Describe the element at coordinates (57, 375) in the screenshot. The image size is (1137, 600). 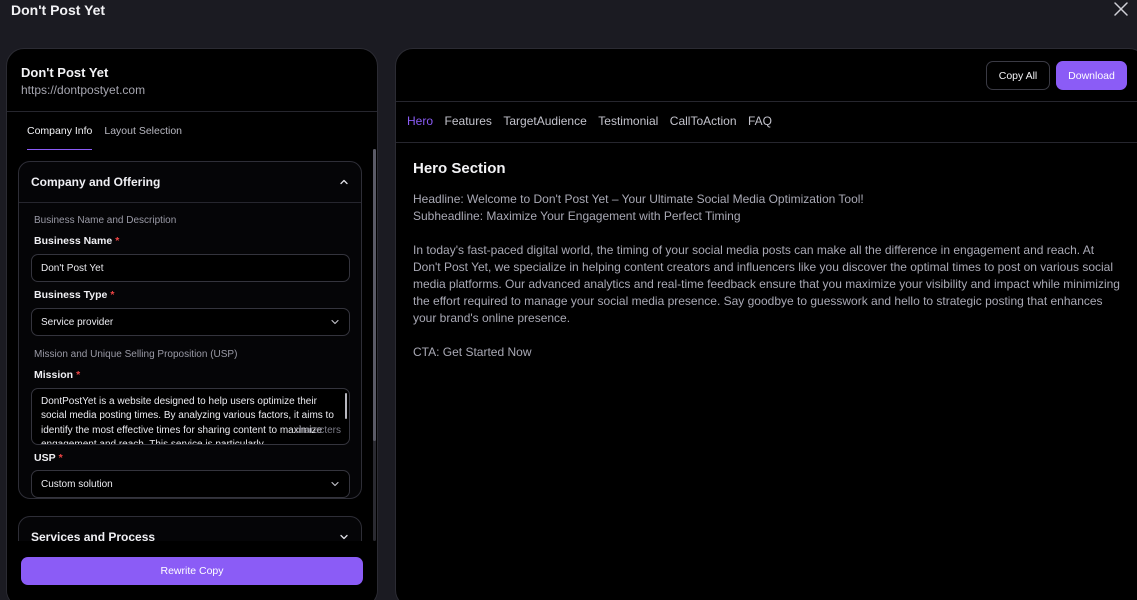
I see `mission-label: Mission *` at that location.